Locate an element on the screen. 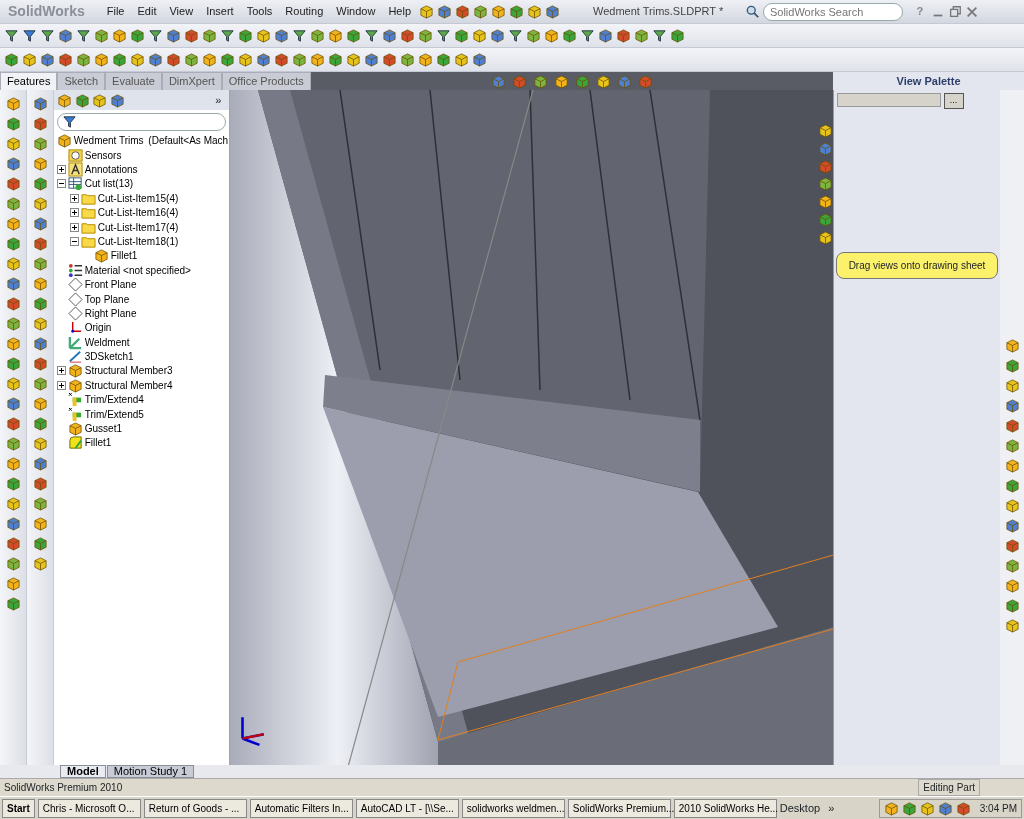  tree-item: Wedment Trims is located at coordinates (108, 141).